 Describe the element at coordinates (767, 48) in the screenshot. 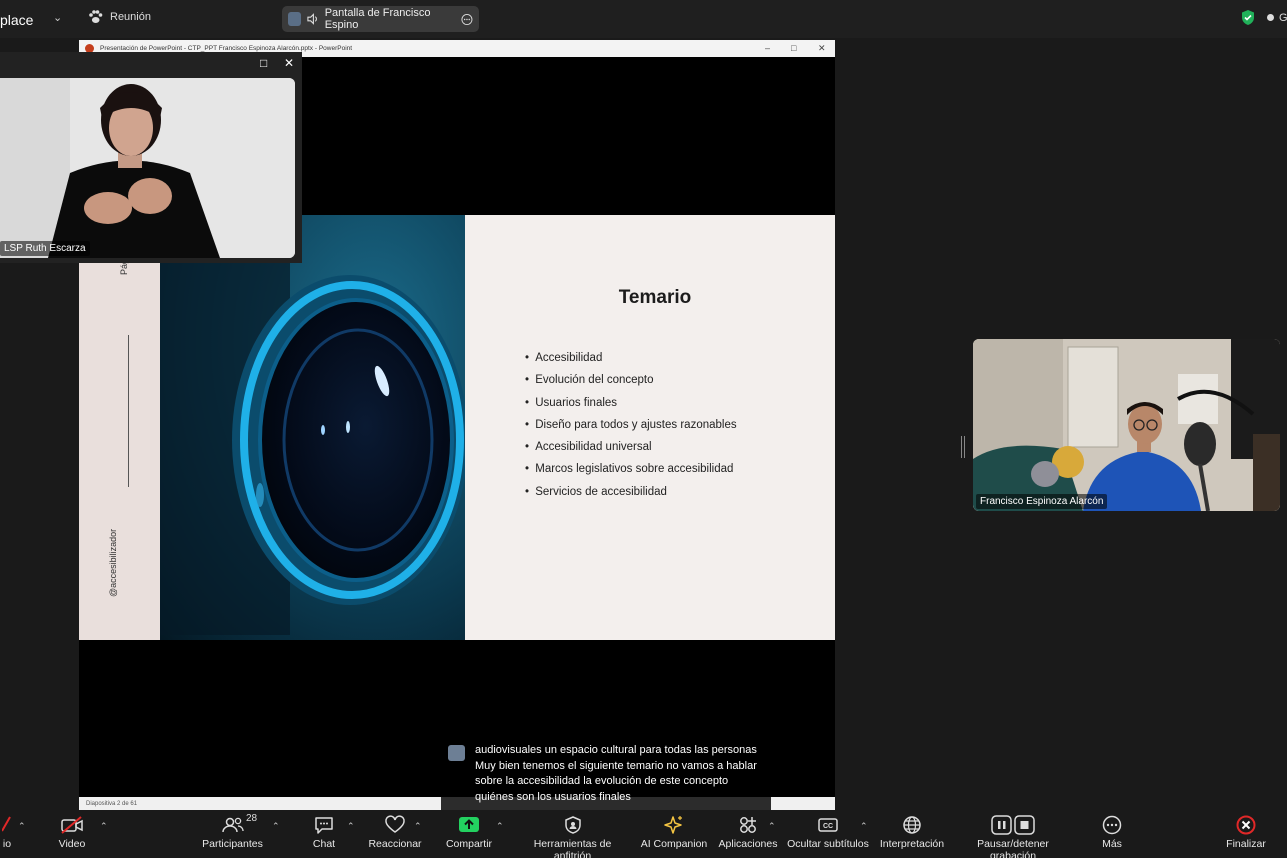

I see `minimize-icon: –` at that location.